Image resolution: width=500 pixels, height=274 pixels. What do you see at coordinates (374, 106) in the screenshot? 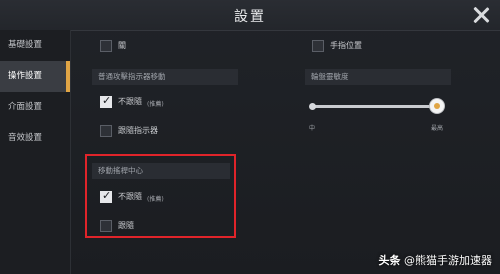
I see `sensitivity-slider` at bounding box center [374, 106].